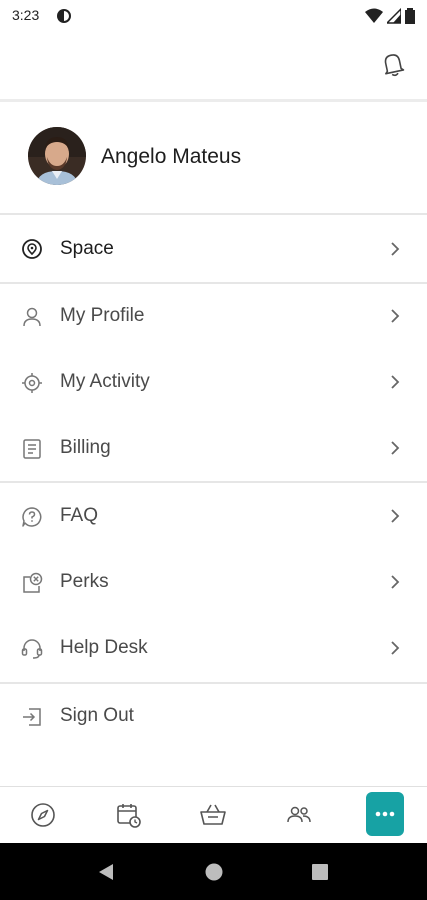  I want to click on people-icon, so click(299, 815).